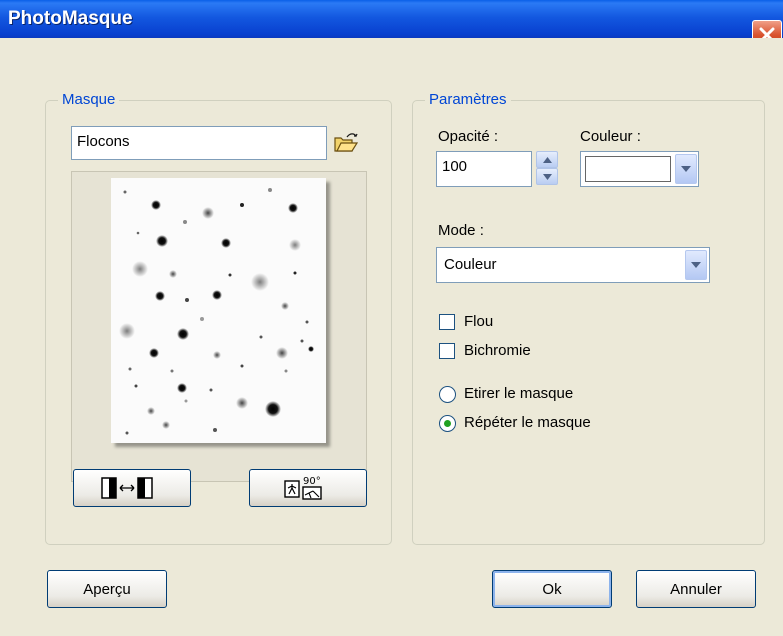  Describe the element at coordinates (573, 265) in the screenshot. I see `mode-dropdown: Couleur` at that location.